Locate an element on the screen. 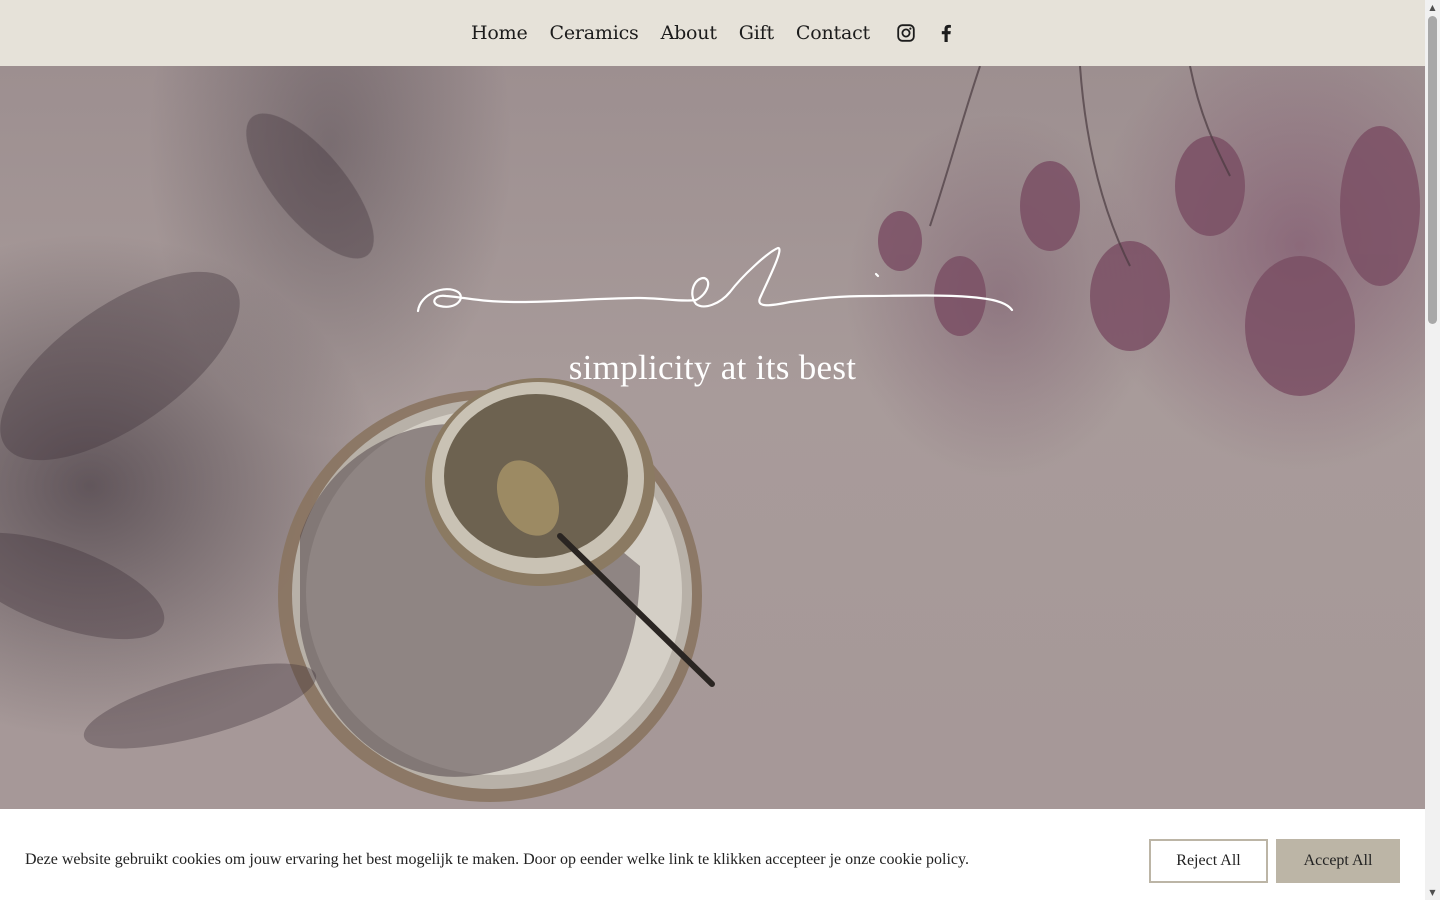 The height and width of the screenshot is (900, 1440). facebook-icon is located at coordinates (946, 33).